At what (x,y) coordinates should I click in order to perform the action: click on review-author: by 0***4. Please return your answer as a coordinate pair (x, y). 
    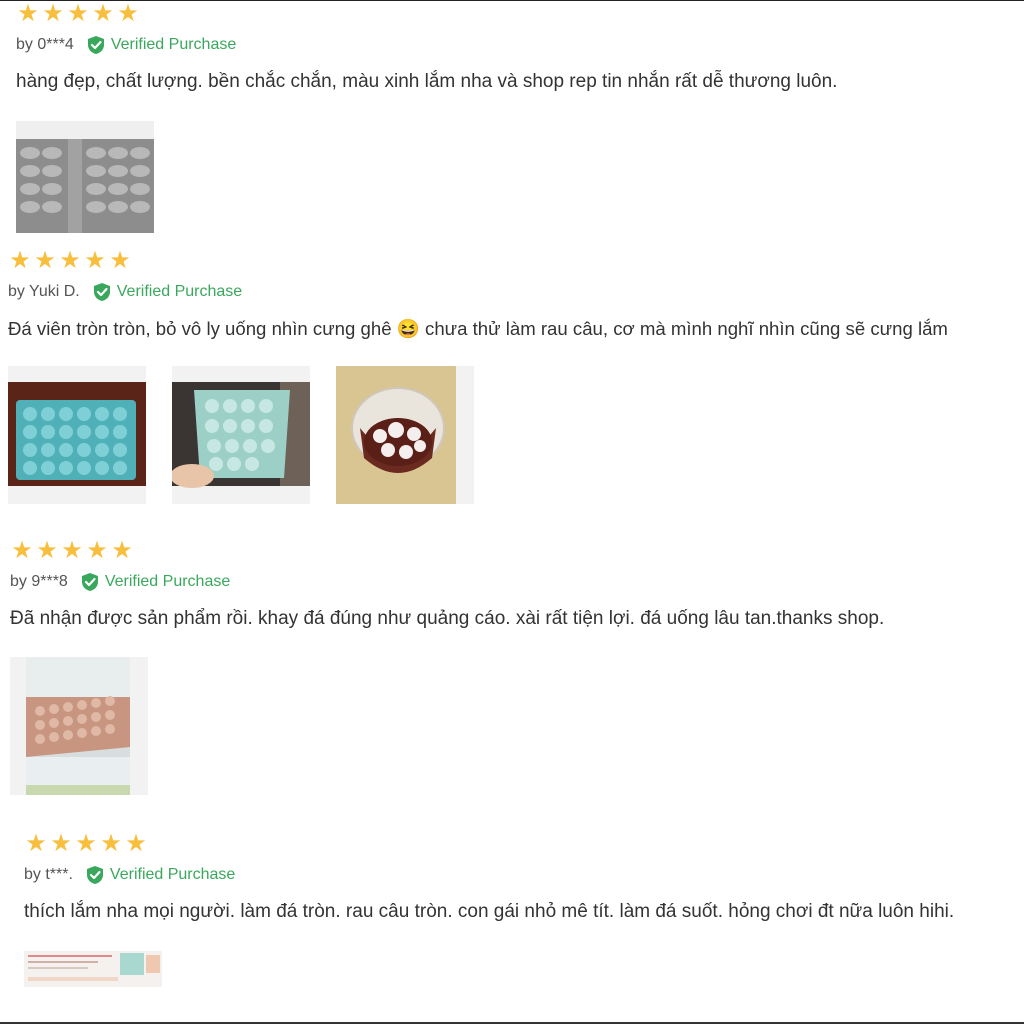
    Looking at the image, I should click on (45, 44).